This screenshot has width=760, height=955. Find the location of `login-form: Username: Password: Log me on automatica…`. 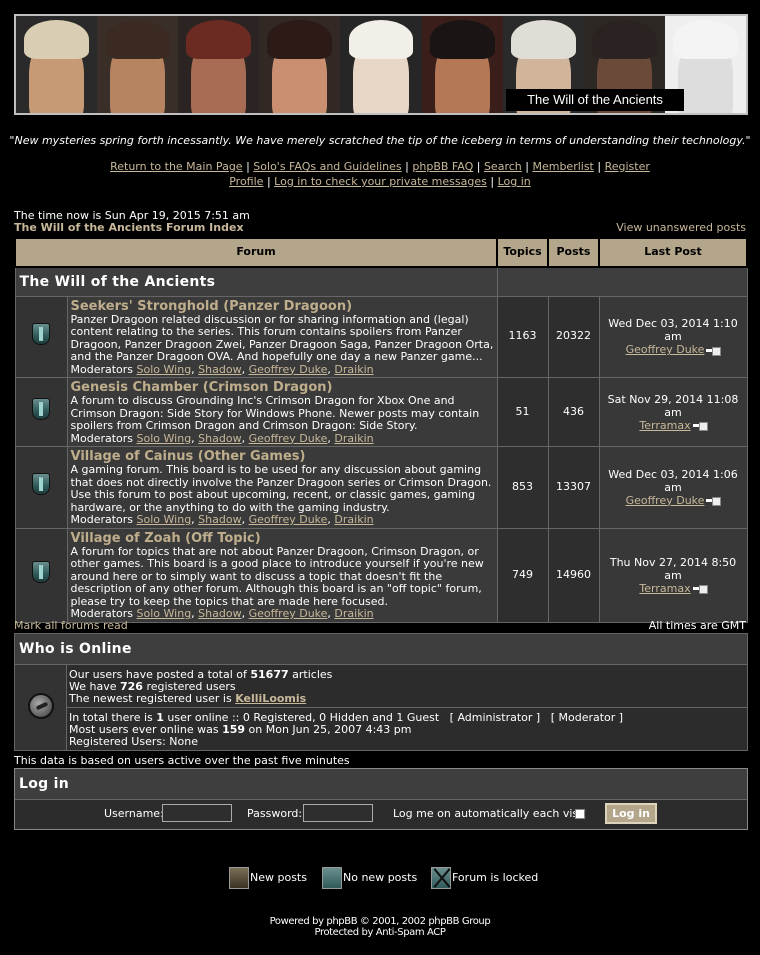

login-form: Username: Password: Log me on automatica… is located at coordinates (381, 814).